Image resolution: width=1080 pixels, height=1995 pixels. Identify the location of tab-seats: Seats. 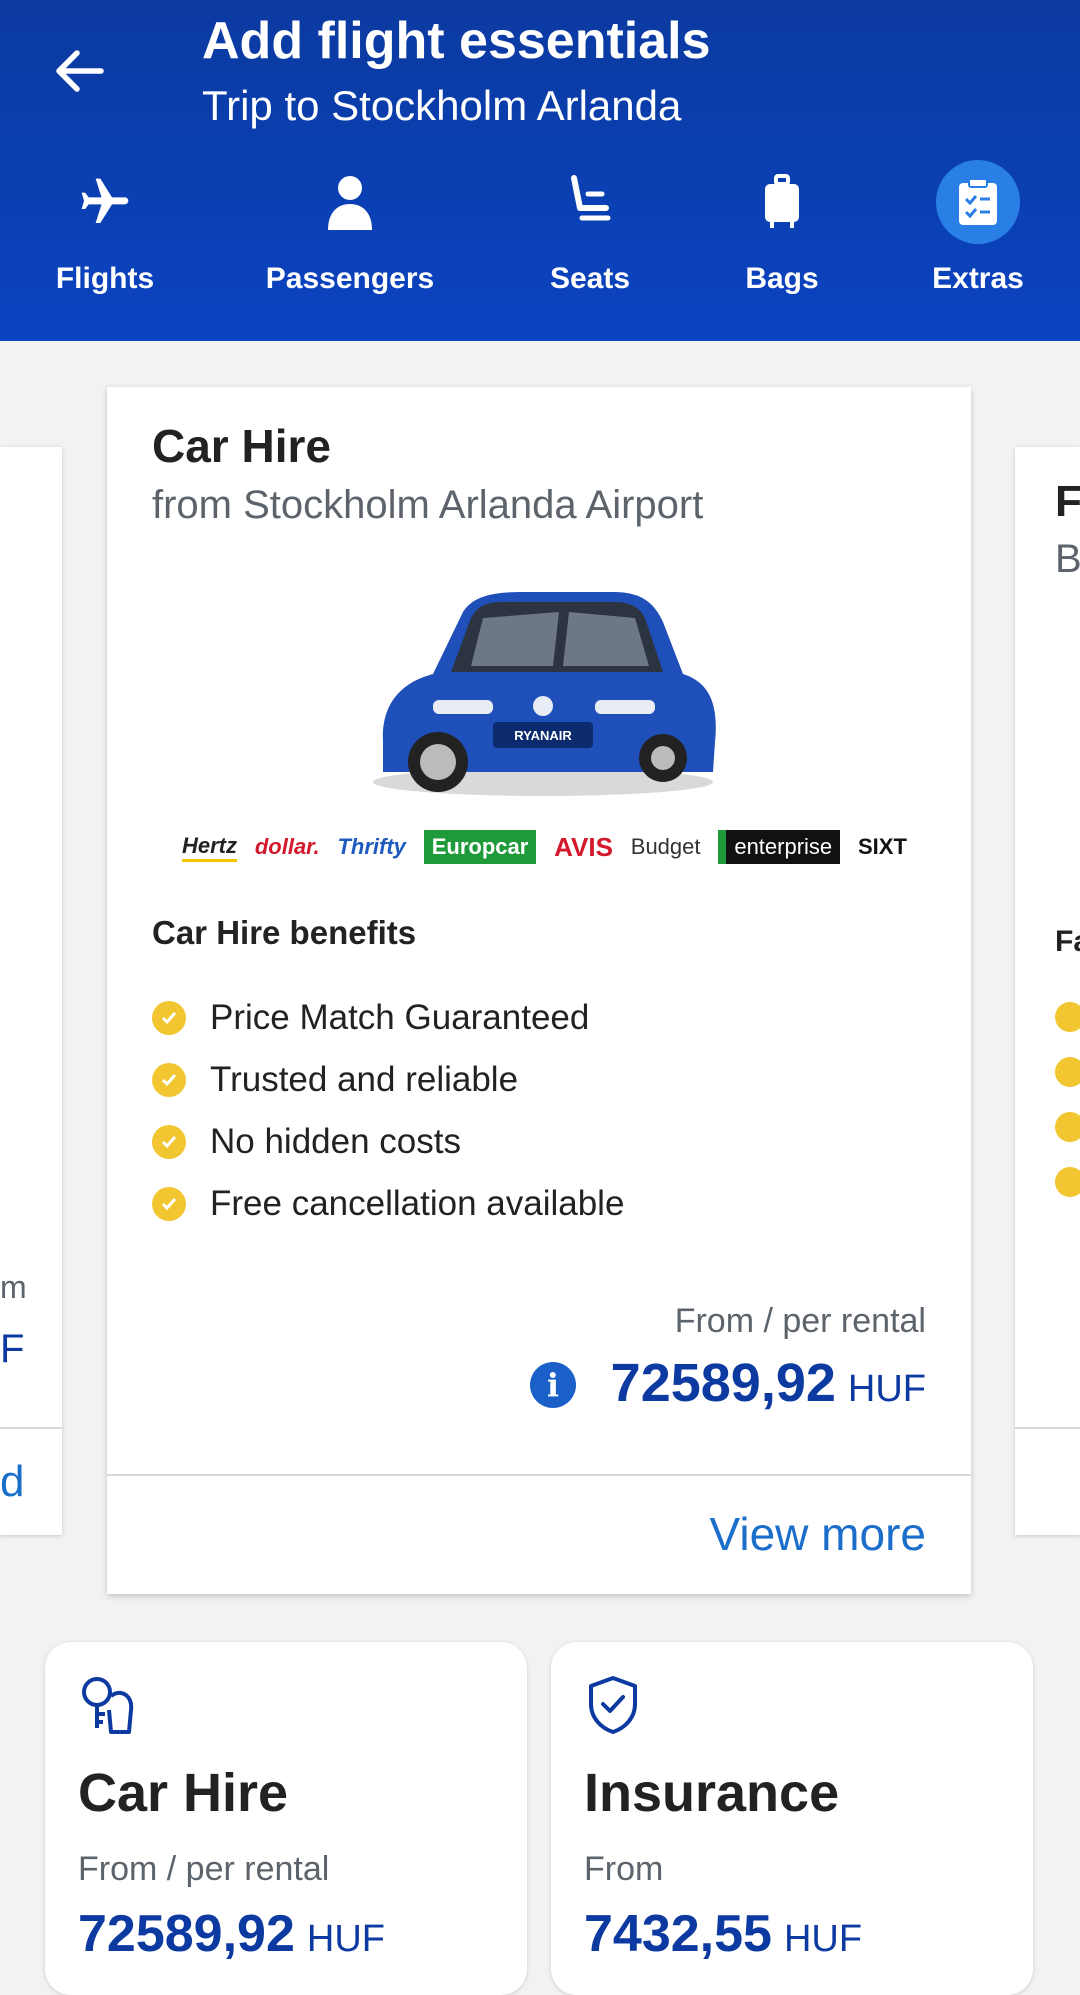
(590, 230).